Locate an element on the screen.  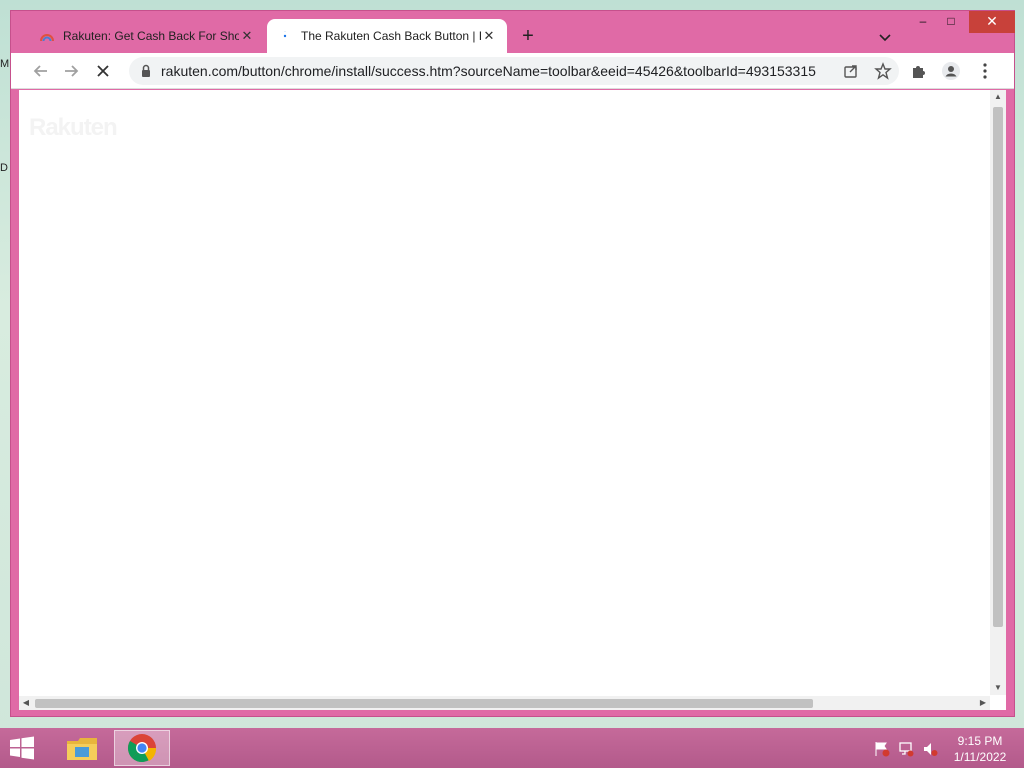
volume-muted-icon is located at coordinates (930, 749).